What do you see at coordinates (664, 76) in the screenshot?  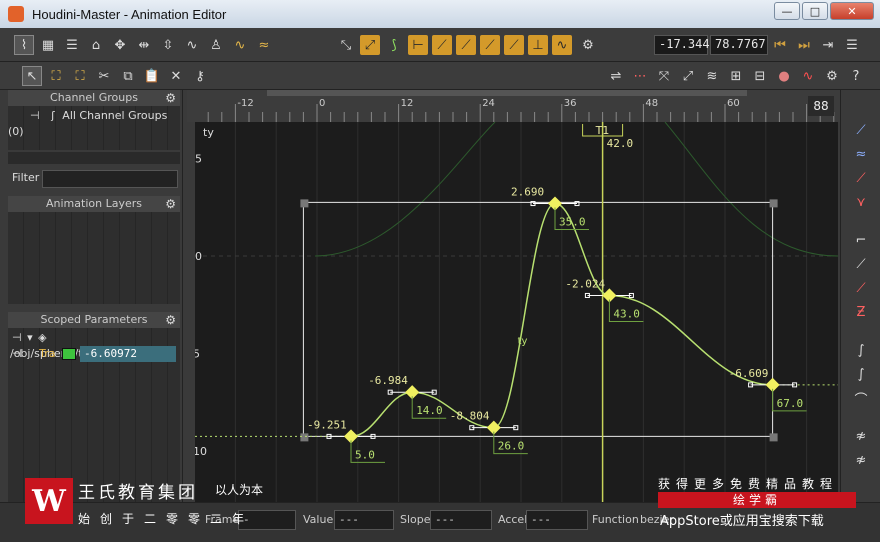 I see `snap-point-icon: ⤧` at bounding box center [664, 76].